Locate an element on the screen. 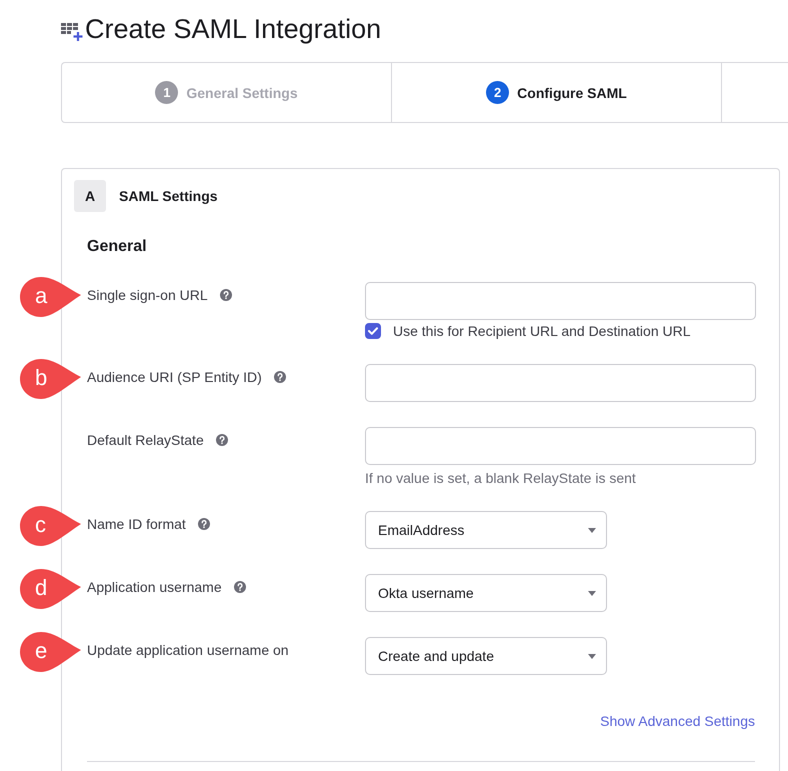 The height and width of the screenshot is (771, 788). checkbox-label: Use this for Recipient URL and Destination URL is located at coordinates (542, 331).